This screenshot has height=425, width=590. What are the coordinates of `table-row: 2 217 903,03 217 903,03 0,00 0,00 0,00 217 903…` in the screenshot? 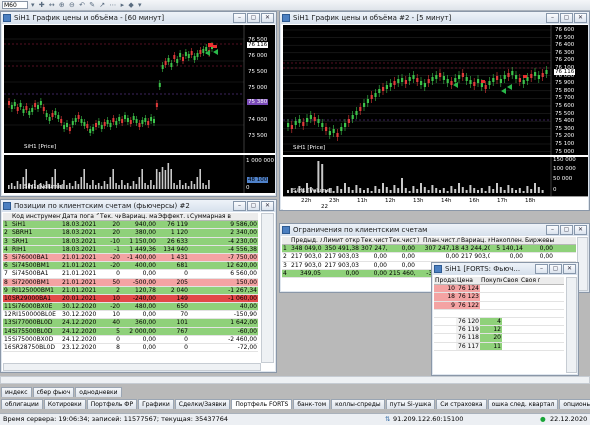 It's located at (429, 257).